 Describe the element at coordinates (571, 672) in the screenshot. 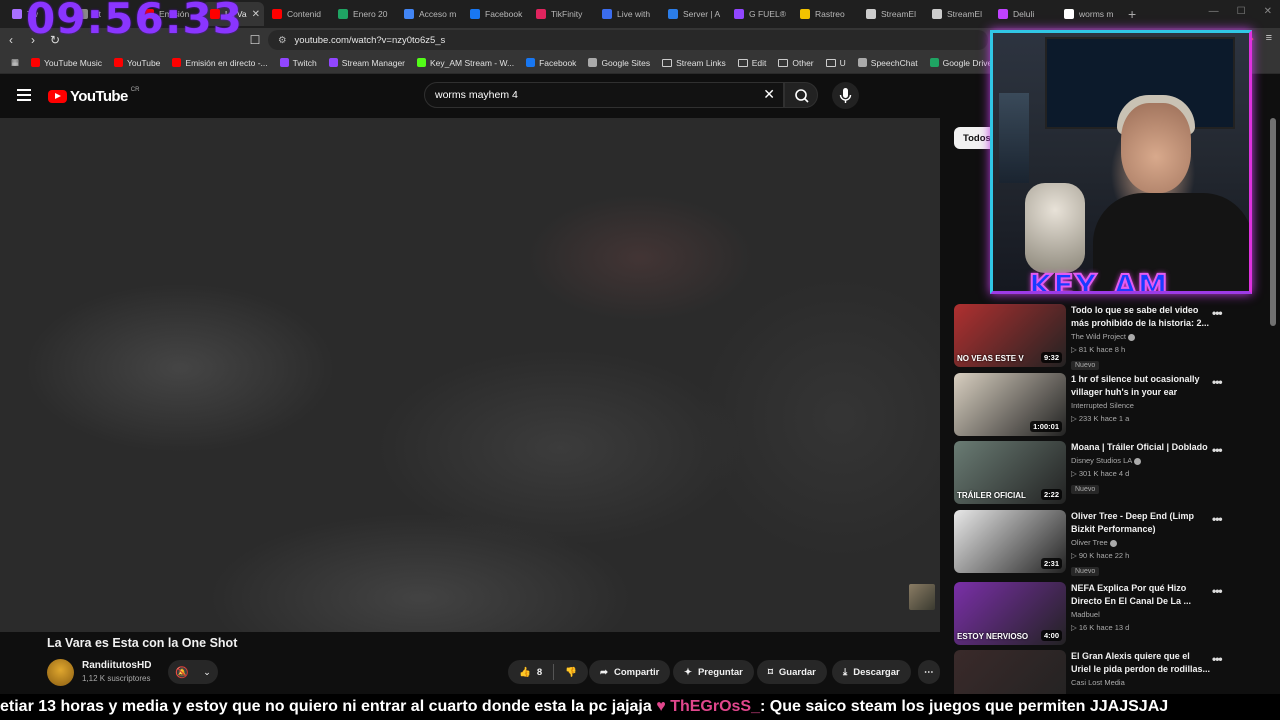

I see `dislike-button: 👎` at that location.